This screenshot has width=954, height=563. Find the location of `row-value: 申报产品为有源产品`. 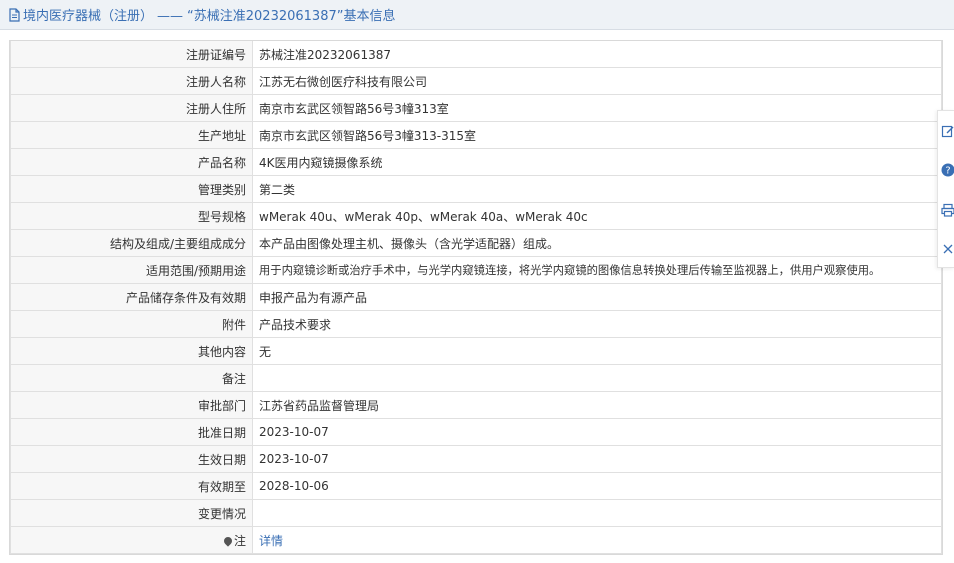

row-value: 申报产品为有源产品 is located at coordinates (597, 297).